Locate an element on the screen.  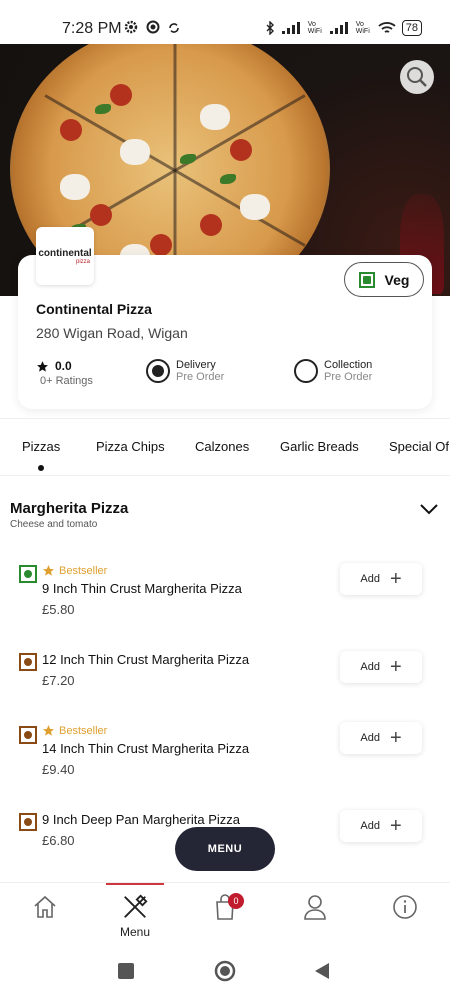
tab-pizzas: Pizzas is located at coordinates (41, 446).